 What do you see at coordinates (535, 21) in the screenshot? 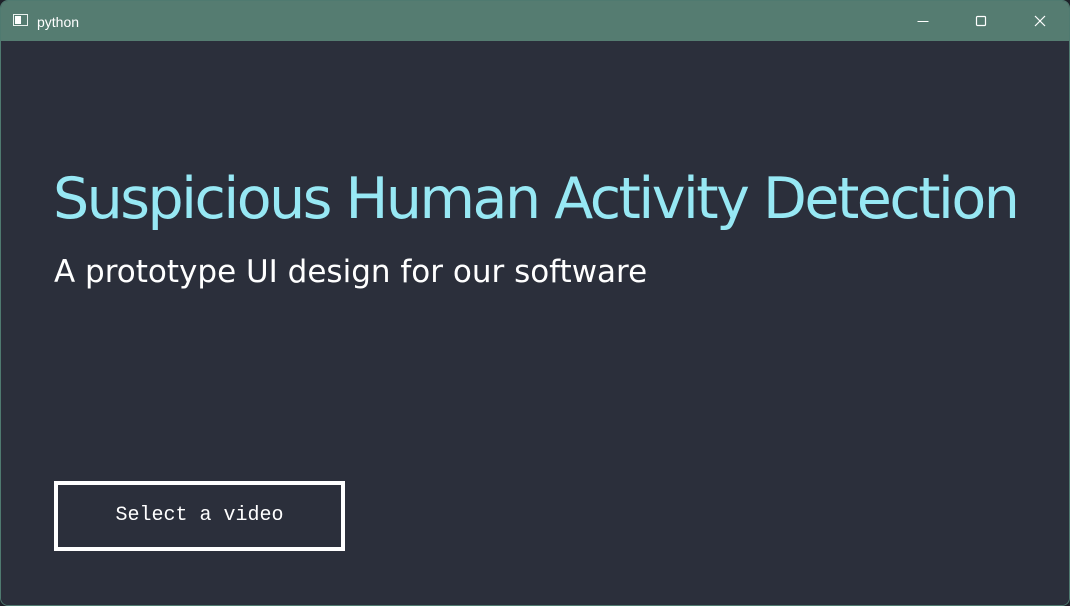
I see `title-bar: python` at bounding box center [535, 21].